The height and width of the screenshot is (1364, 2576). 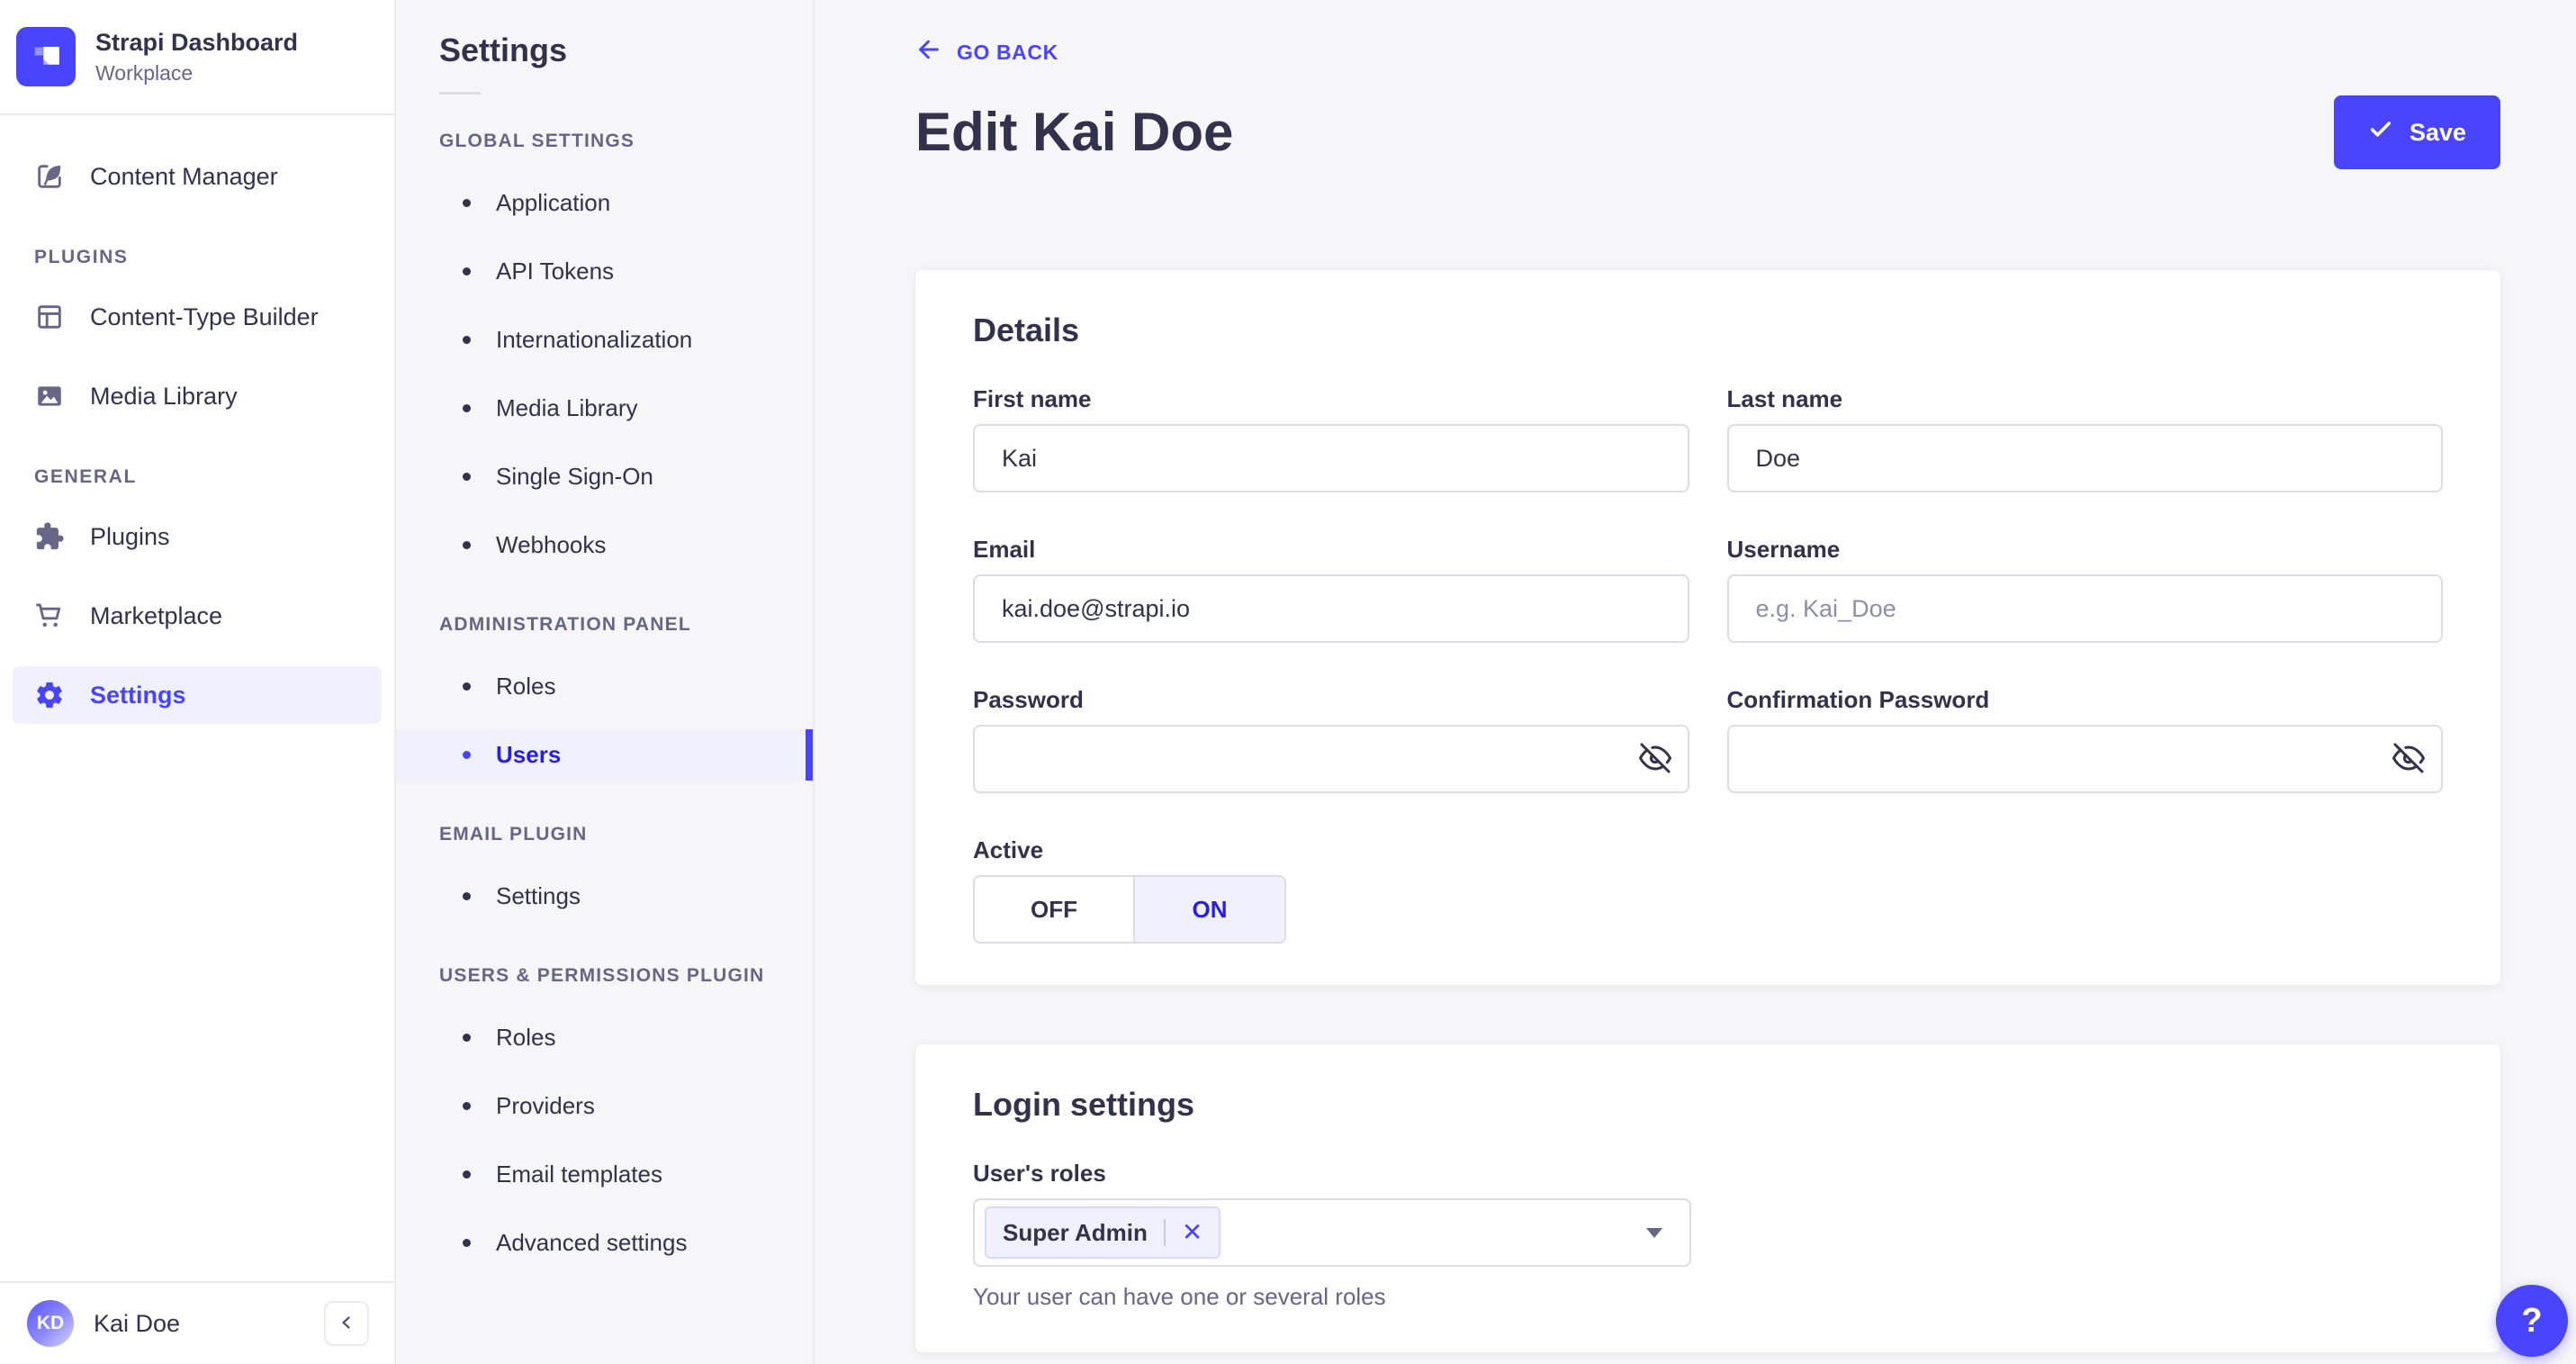 What do you see at coordinates (529, 754) in the screenshot?
I see `subnav-item-label: Users` at bounding box center [529, 754].